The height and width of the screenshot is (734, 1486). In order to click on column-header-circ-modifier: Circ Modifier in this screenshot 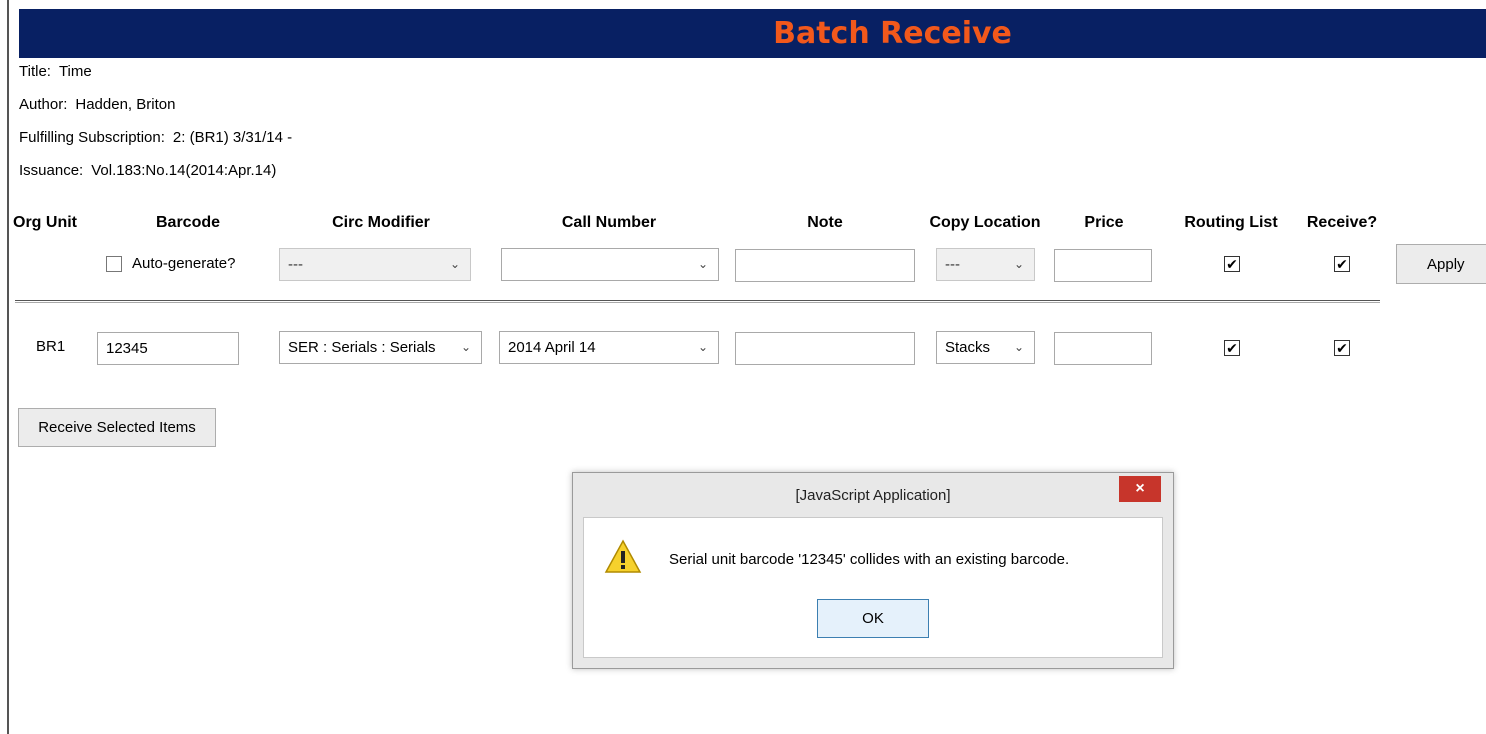, I will do `click(381, 222)`.